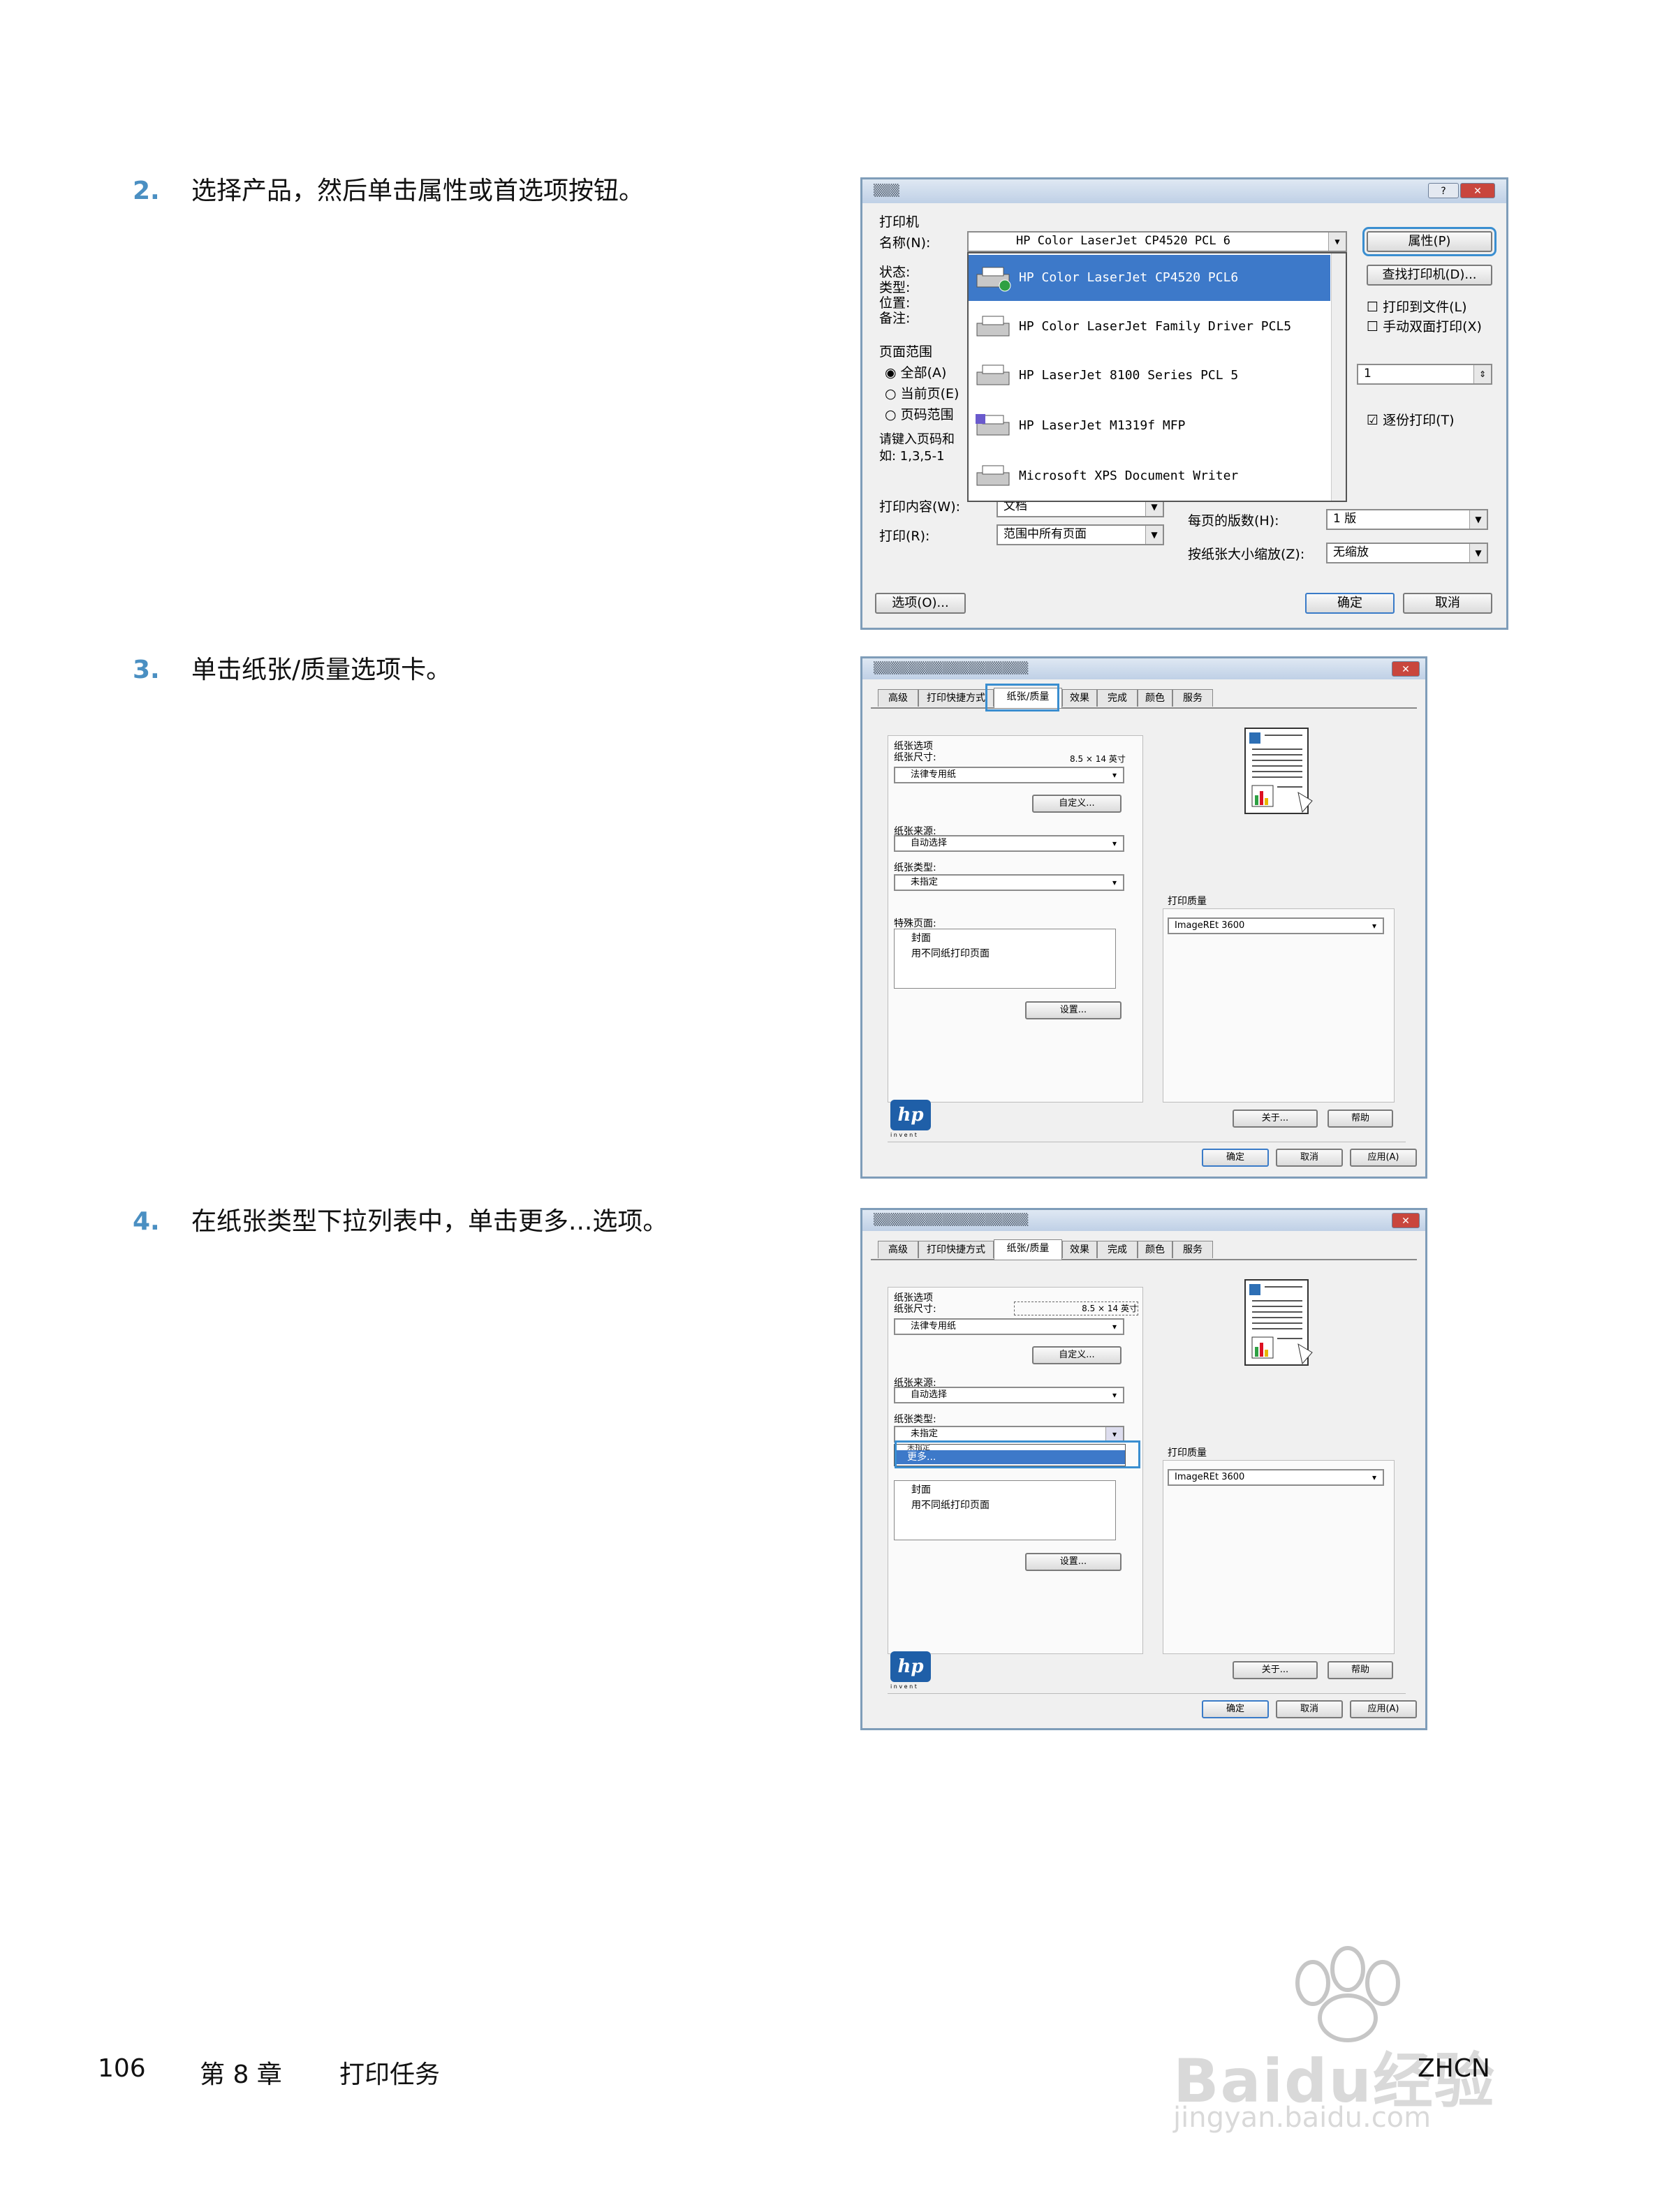  What do you see at coordinates (922, 392) in the screenshot?
I see `range-current-radio: ○ 当前页(E)` at bounding box center [922, 392].